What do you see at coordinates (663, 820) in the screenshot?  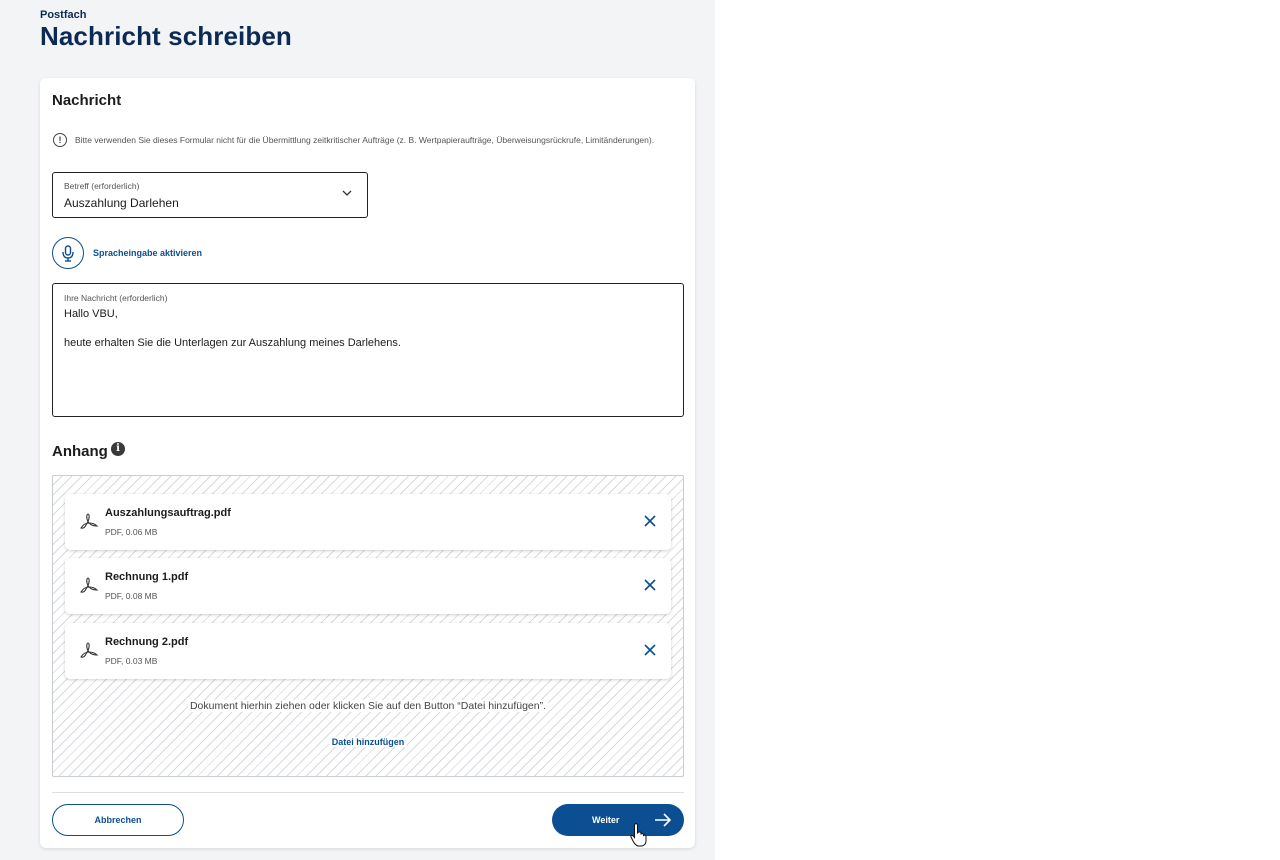 I see `arrow-right-icon` at bounding box center [663, 820].